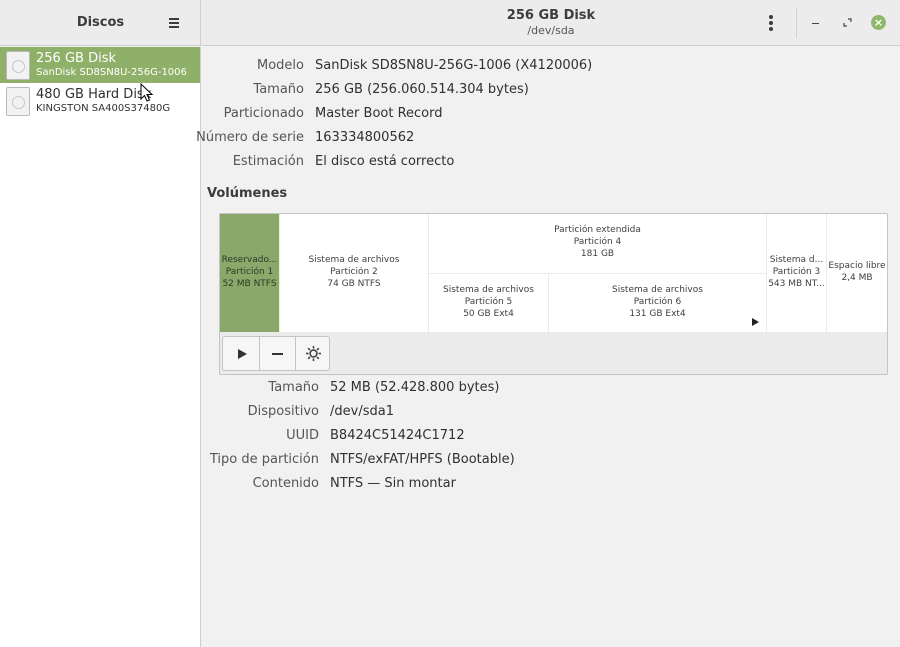 Image resolution: width=900 pixels, height=647 pixels. I want to click on partition-line: Partición 2, so click(354, 272).